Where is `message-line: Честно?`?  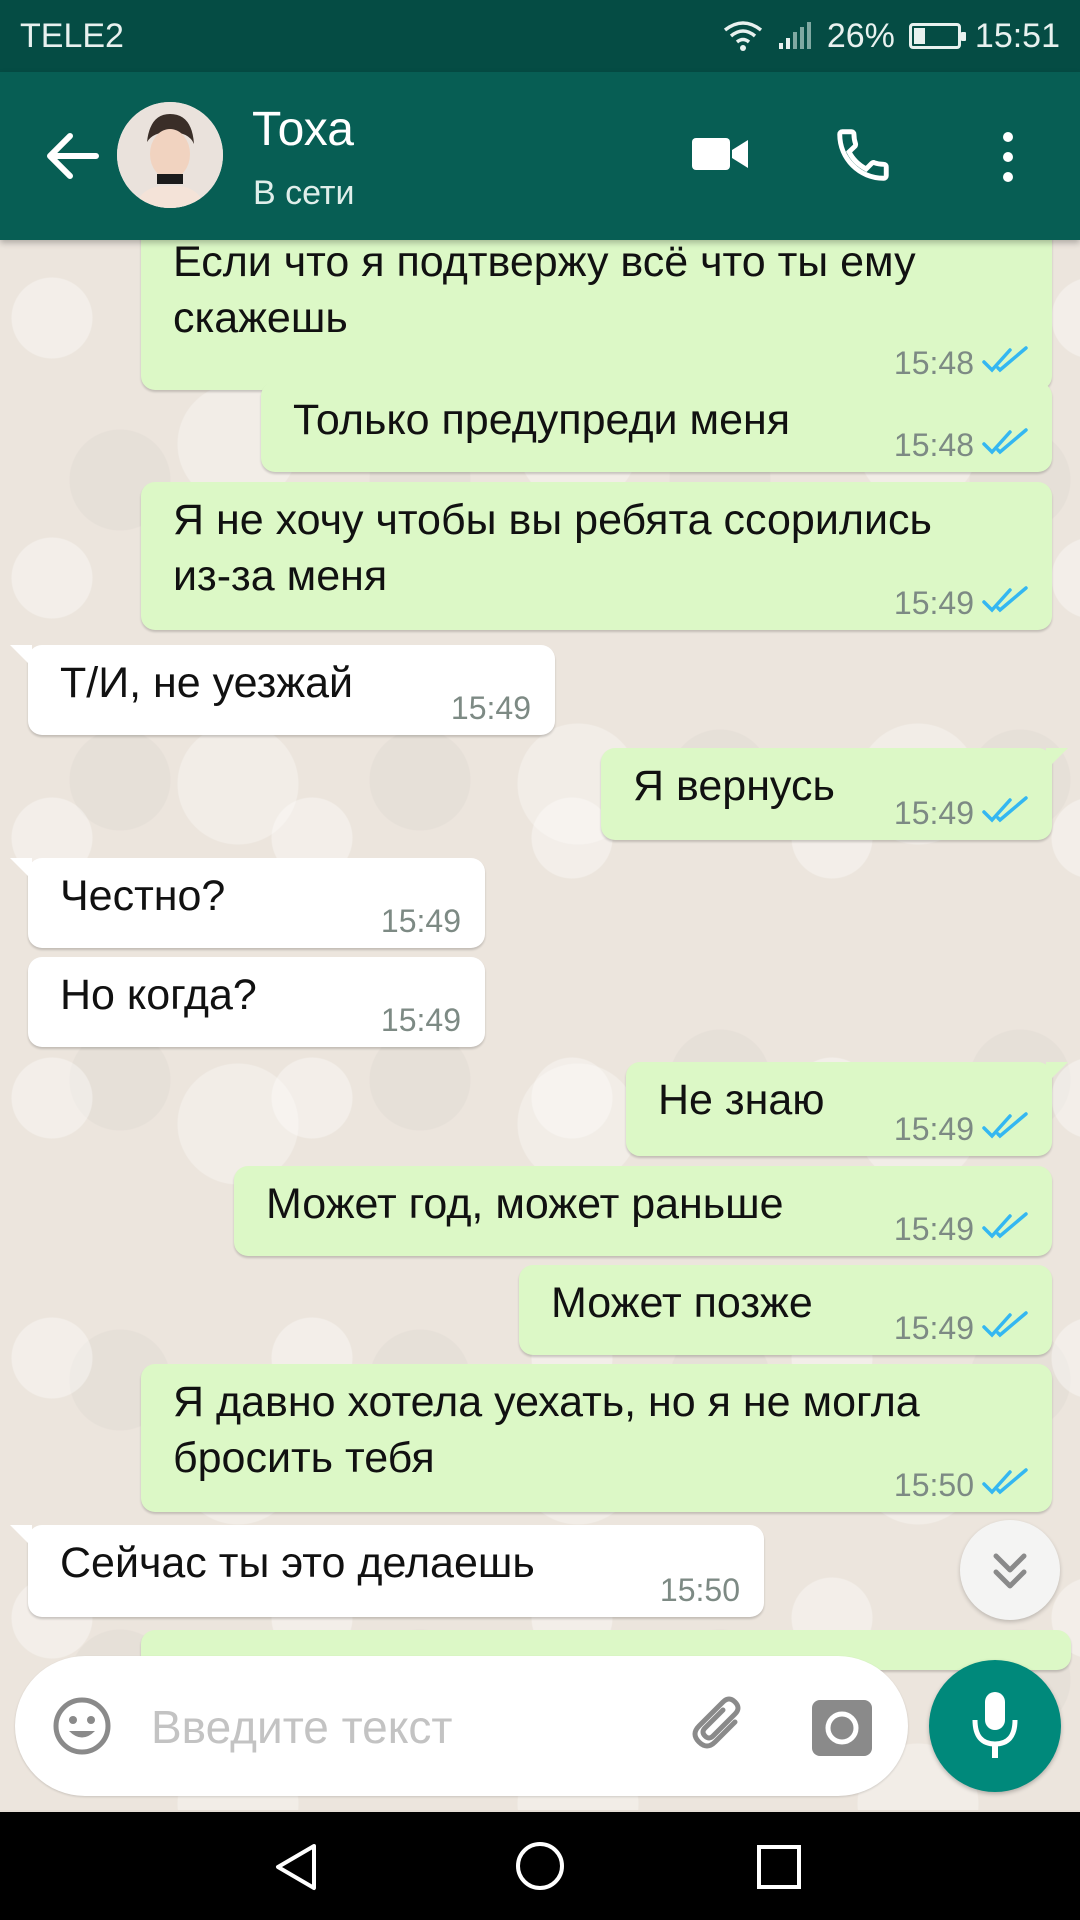 message-line: Честно? is located at coordinates (143, 896).